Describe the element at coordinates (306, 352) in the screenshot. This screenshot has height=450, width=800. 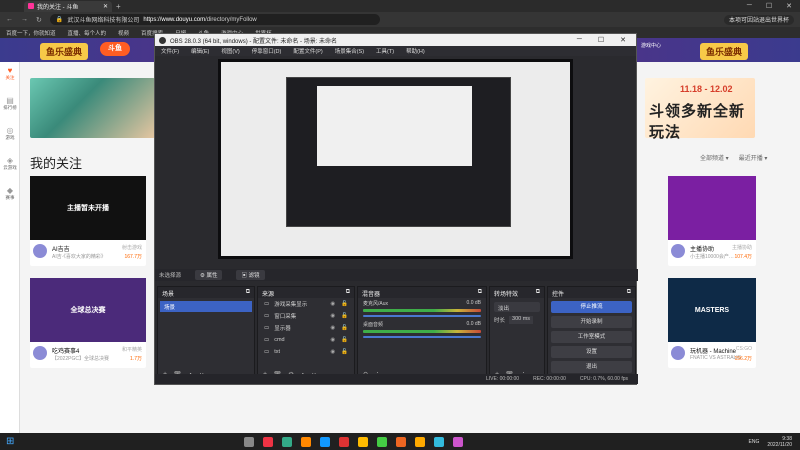
I see `source-item: ▭ txt ◉ 🔓` at that location.